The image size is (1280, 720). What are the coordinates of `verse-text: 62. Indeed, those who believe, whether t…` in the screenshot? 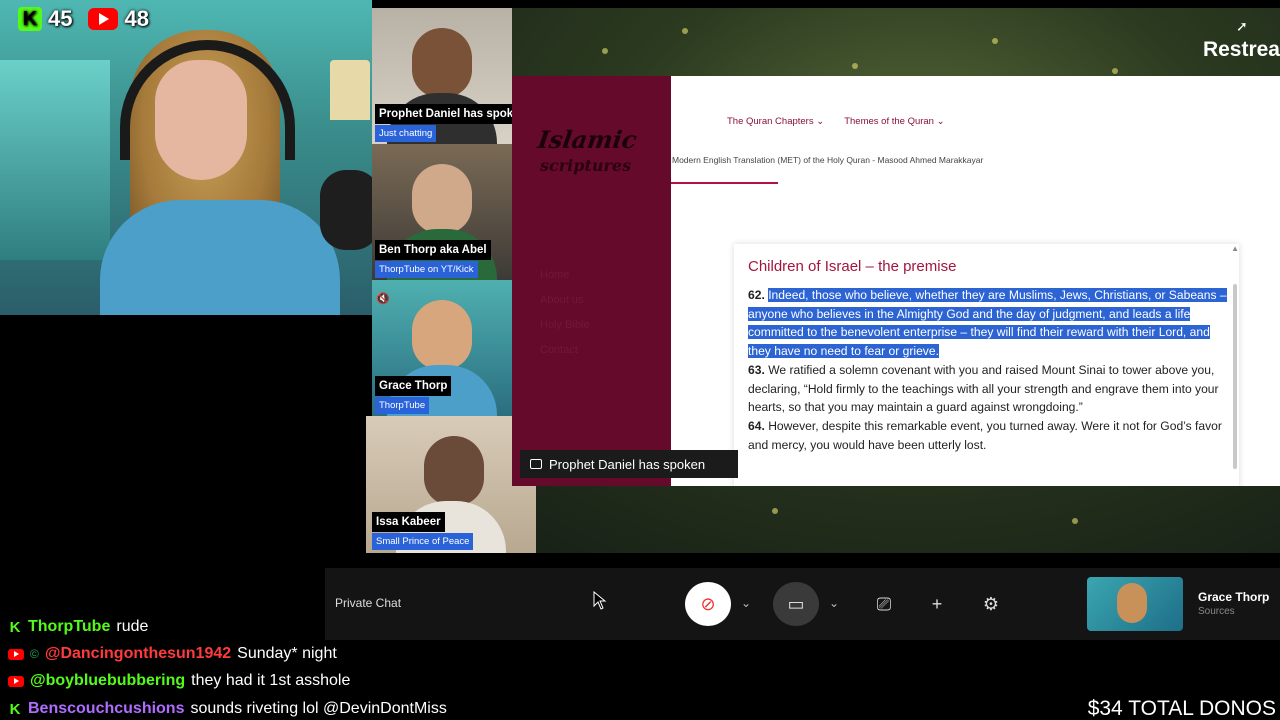 It's located at (987, 370).